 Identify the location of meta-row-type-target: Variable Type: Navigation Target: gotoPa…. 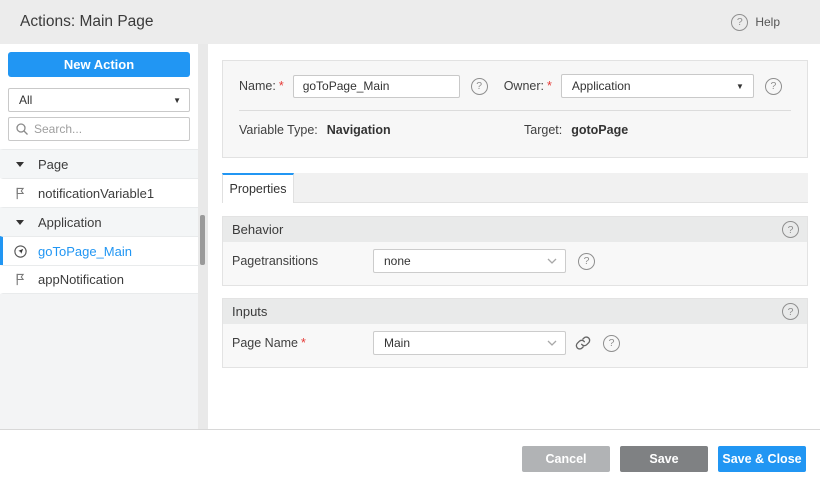
(515, 124).